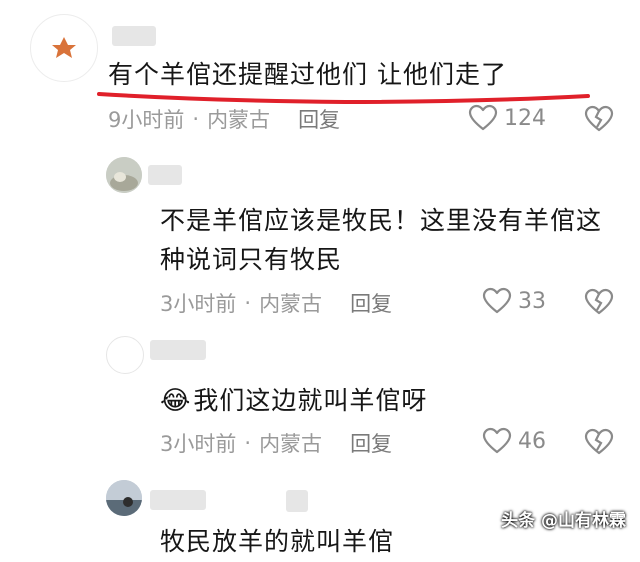  I want to click on comment-text: 😂 我们这边就叫羊倌呀, so click(293, 401).